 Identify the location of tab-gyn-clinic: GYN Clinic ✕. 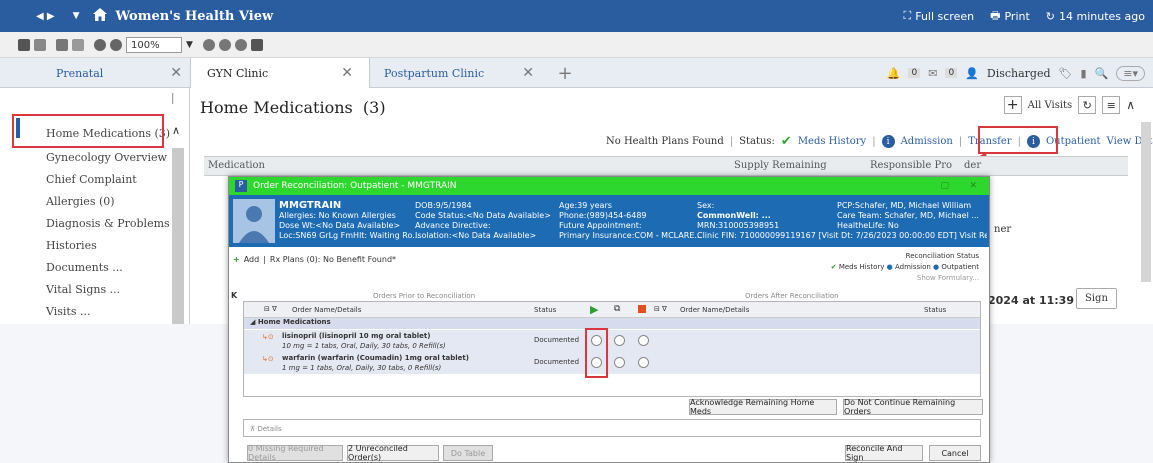
(280, 73).